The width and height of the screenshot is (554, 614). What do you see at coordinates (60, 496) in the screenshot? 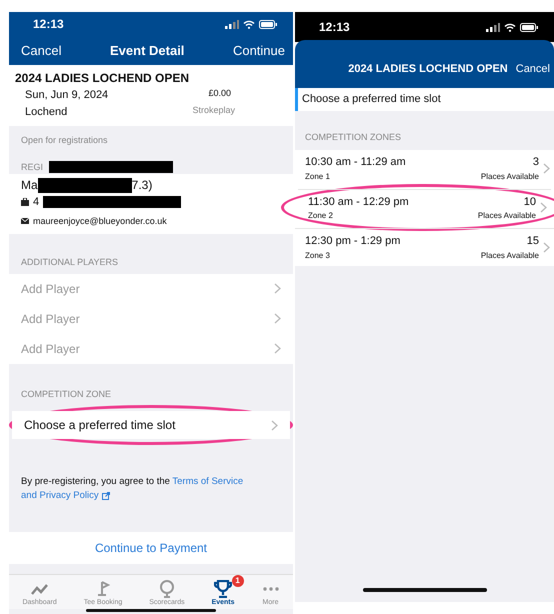
I see `terms-link: and Privacy Policy` at bounding box center [60, 496].